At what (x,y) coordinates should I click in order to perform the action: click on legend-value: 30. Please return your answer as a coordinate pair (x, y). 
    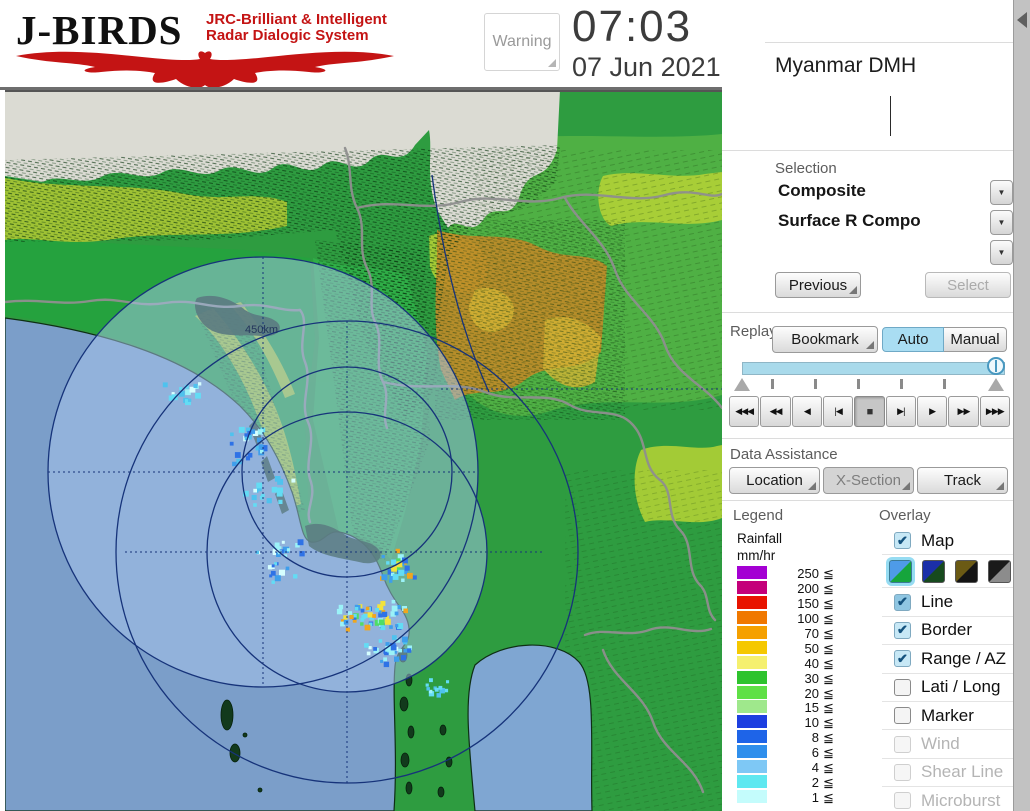
    Looking at the image, I should click on (811, 678).